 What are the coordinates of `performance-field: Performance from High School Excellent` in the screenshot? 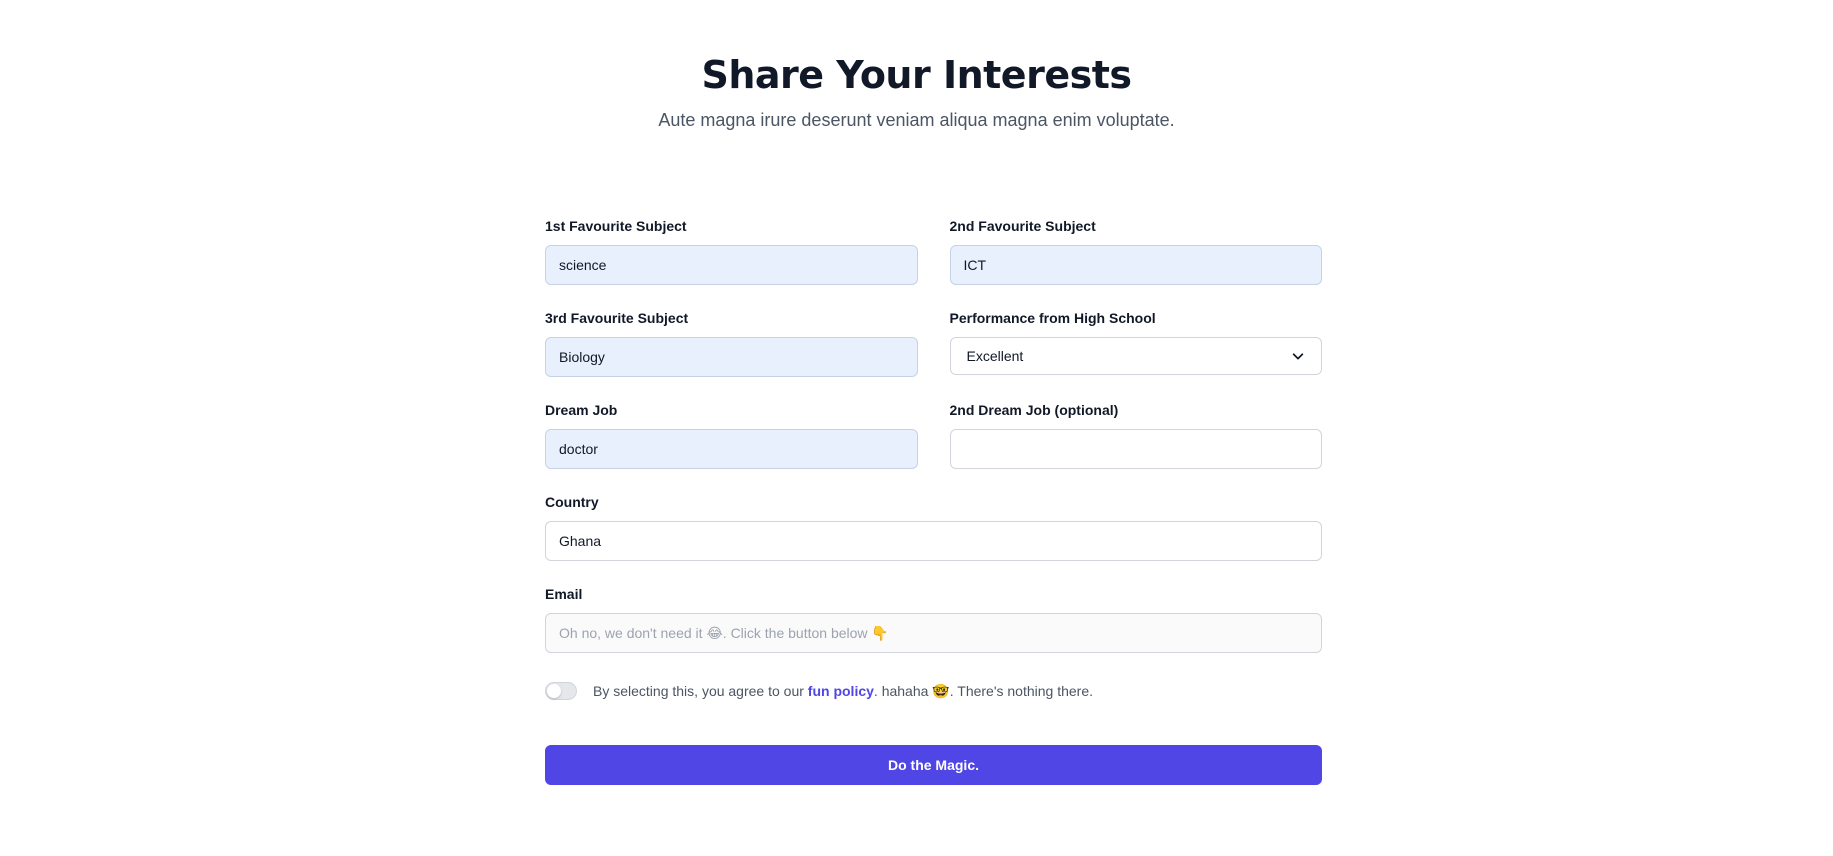 It's located at (1135, 343).